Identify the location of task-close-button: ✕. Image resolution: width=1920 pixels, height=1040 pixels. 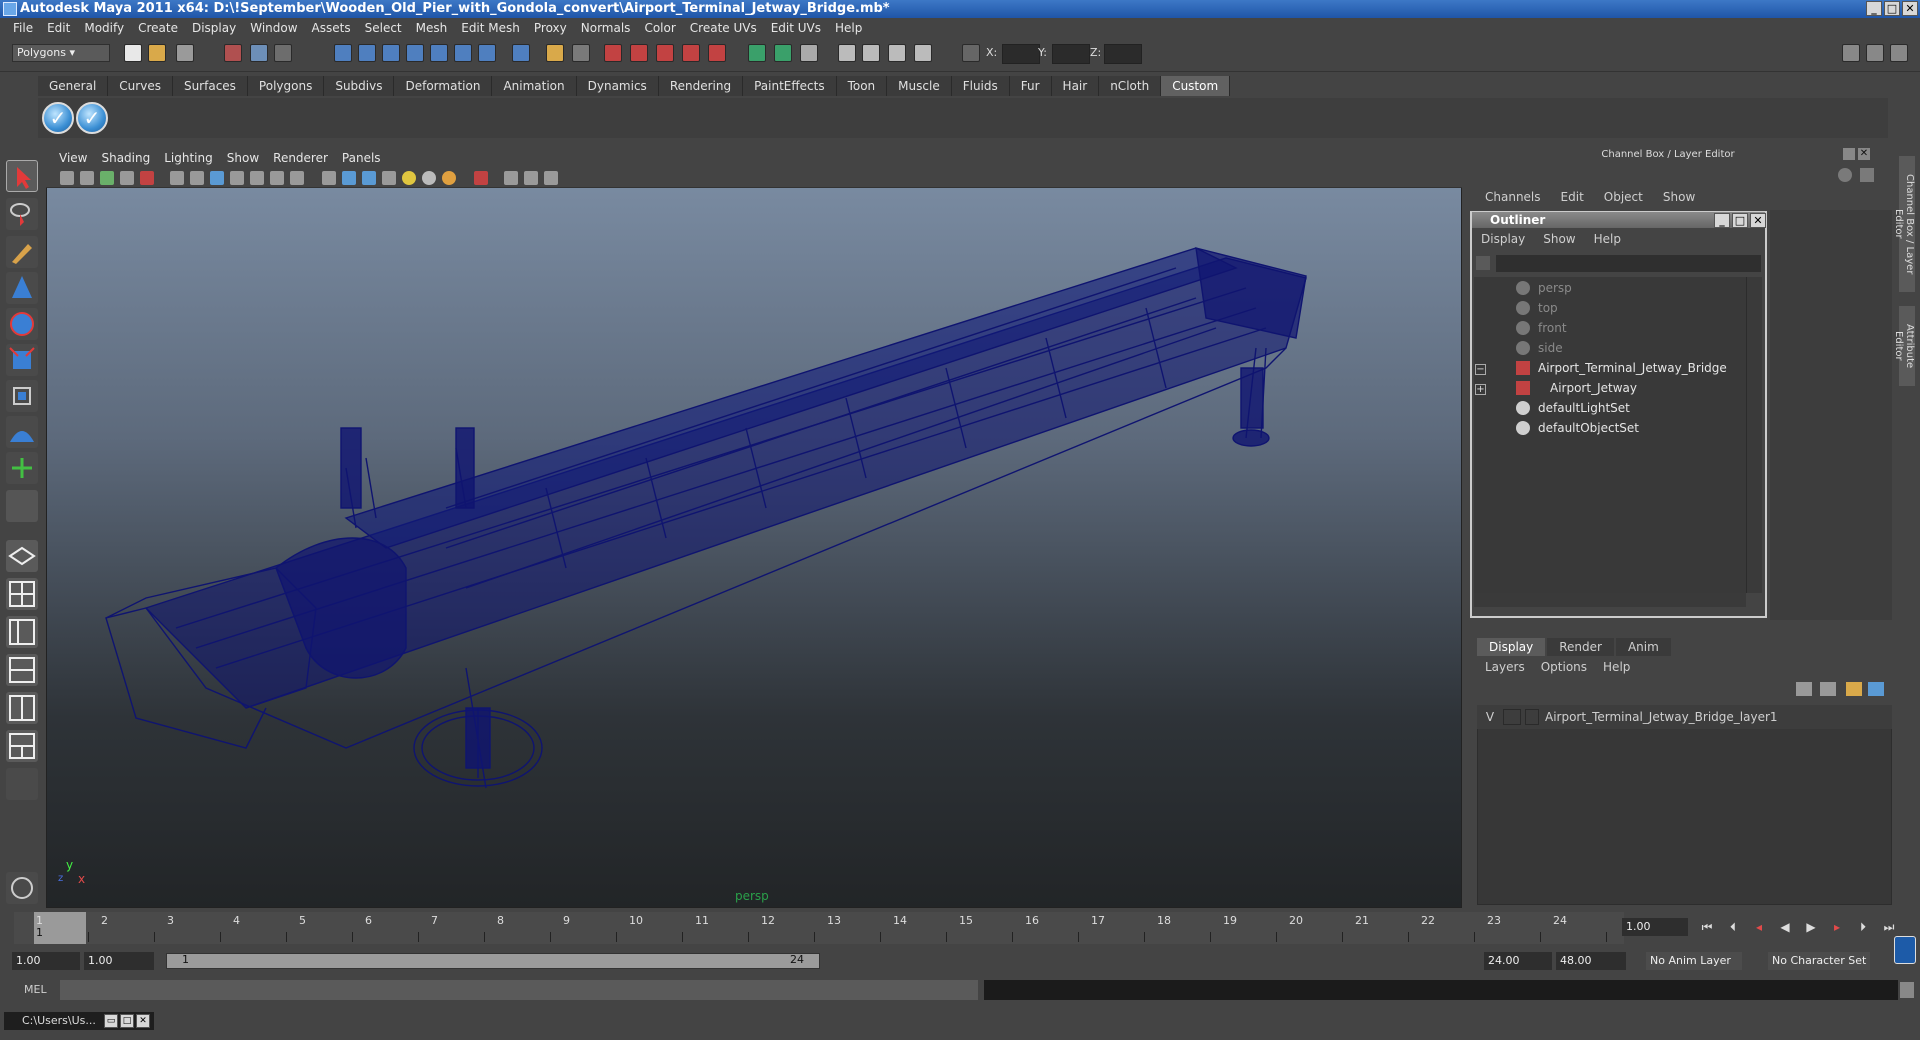
(143, 1021).